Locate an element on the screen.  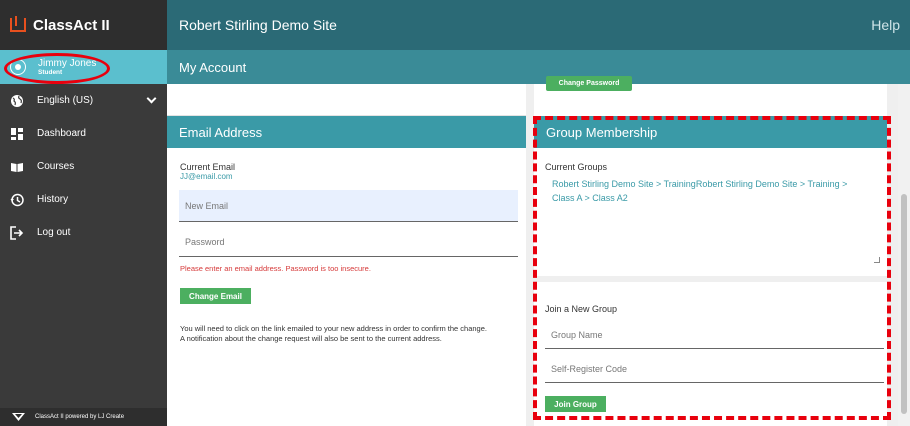
lj-create-logo-icon is located at coordinates (18, 417).